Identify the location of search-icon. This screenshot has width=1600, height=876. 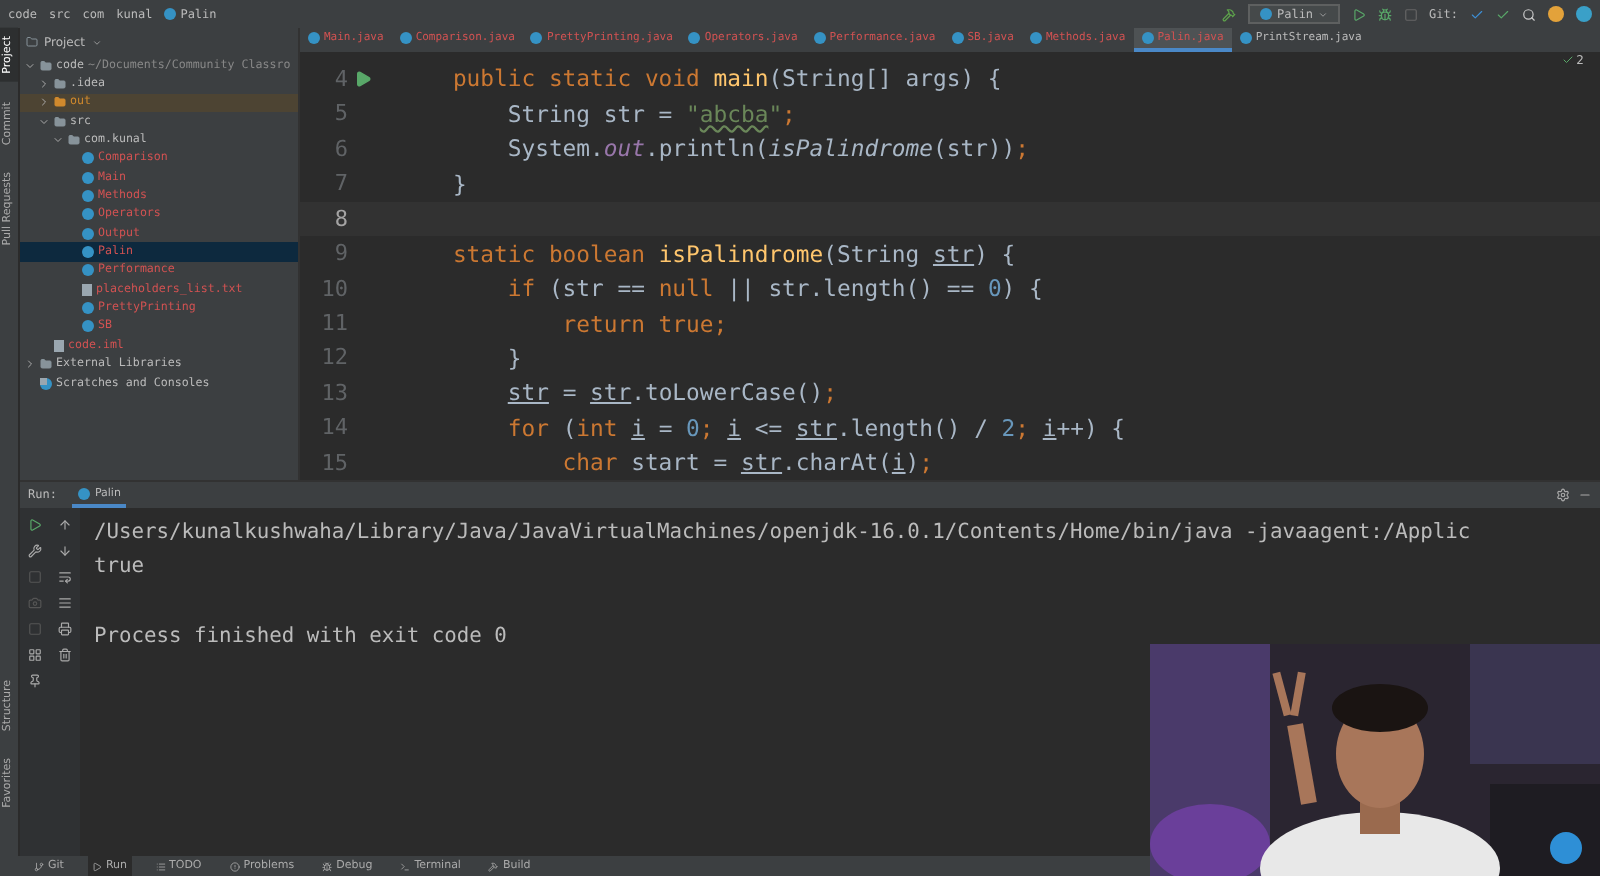
(1529, 14).